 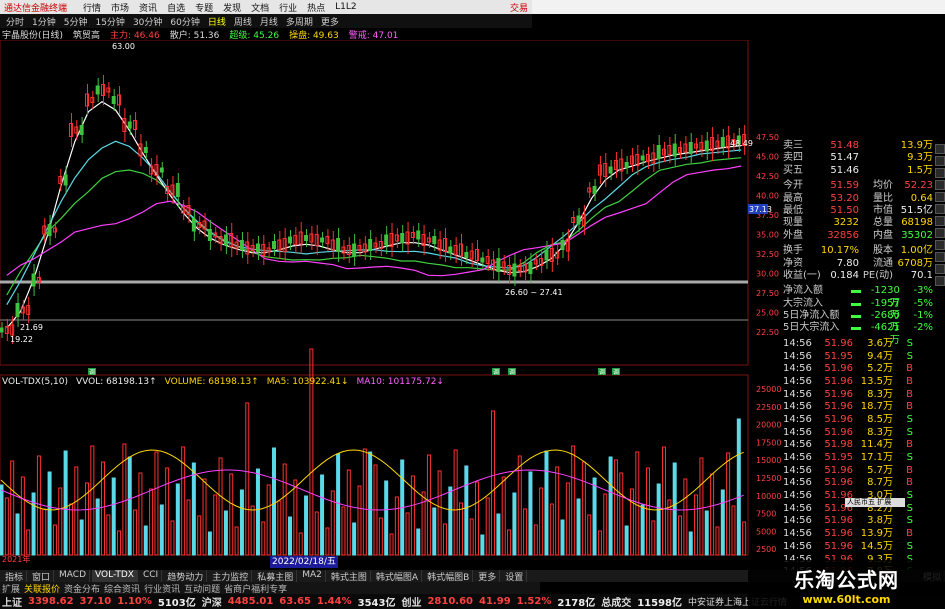 What do you see at coordinates (345, 7) in the screenshot?
I see `menu-item: L1L2` at bounding box center [345, 7].